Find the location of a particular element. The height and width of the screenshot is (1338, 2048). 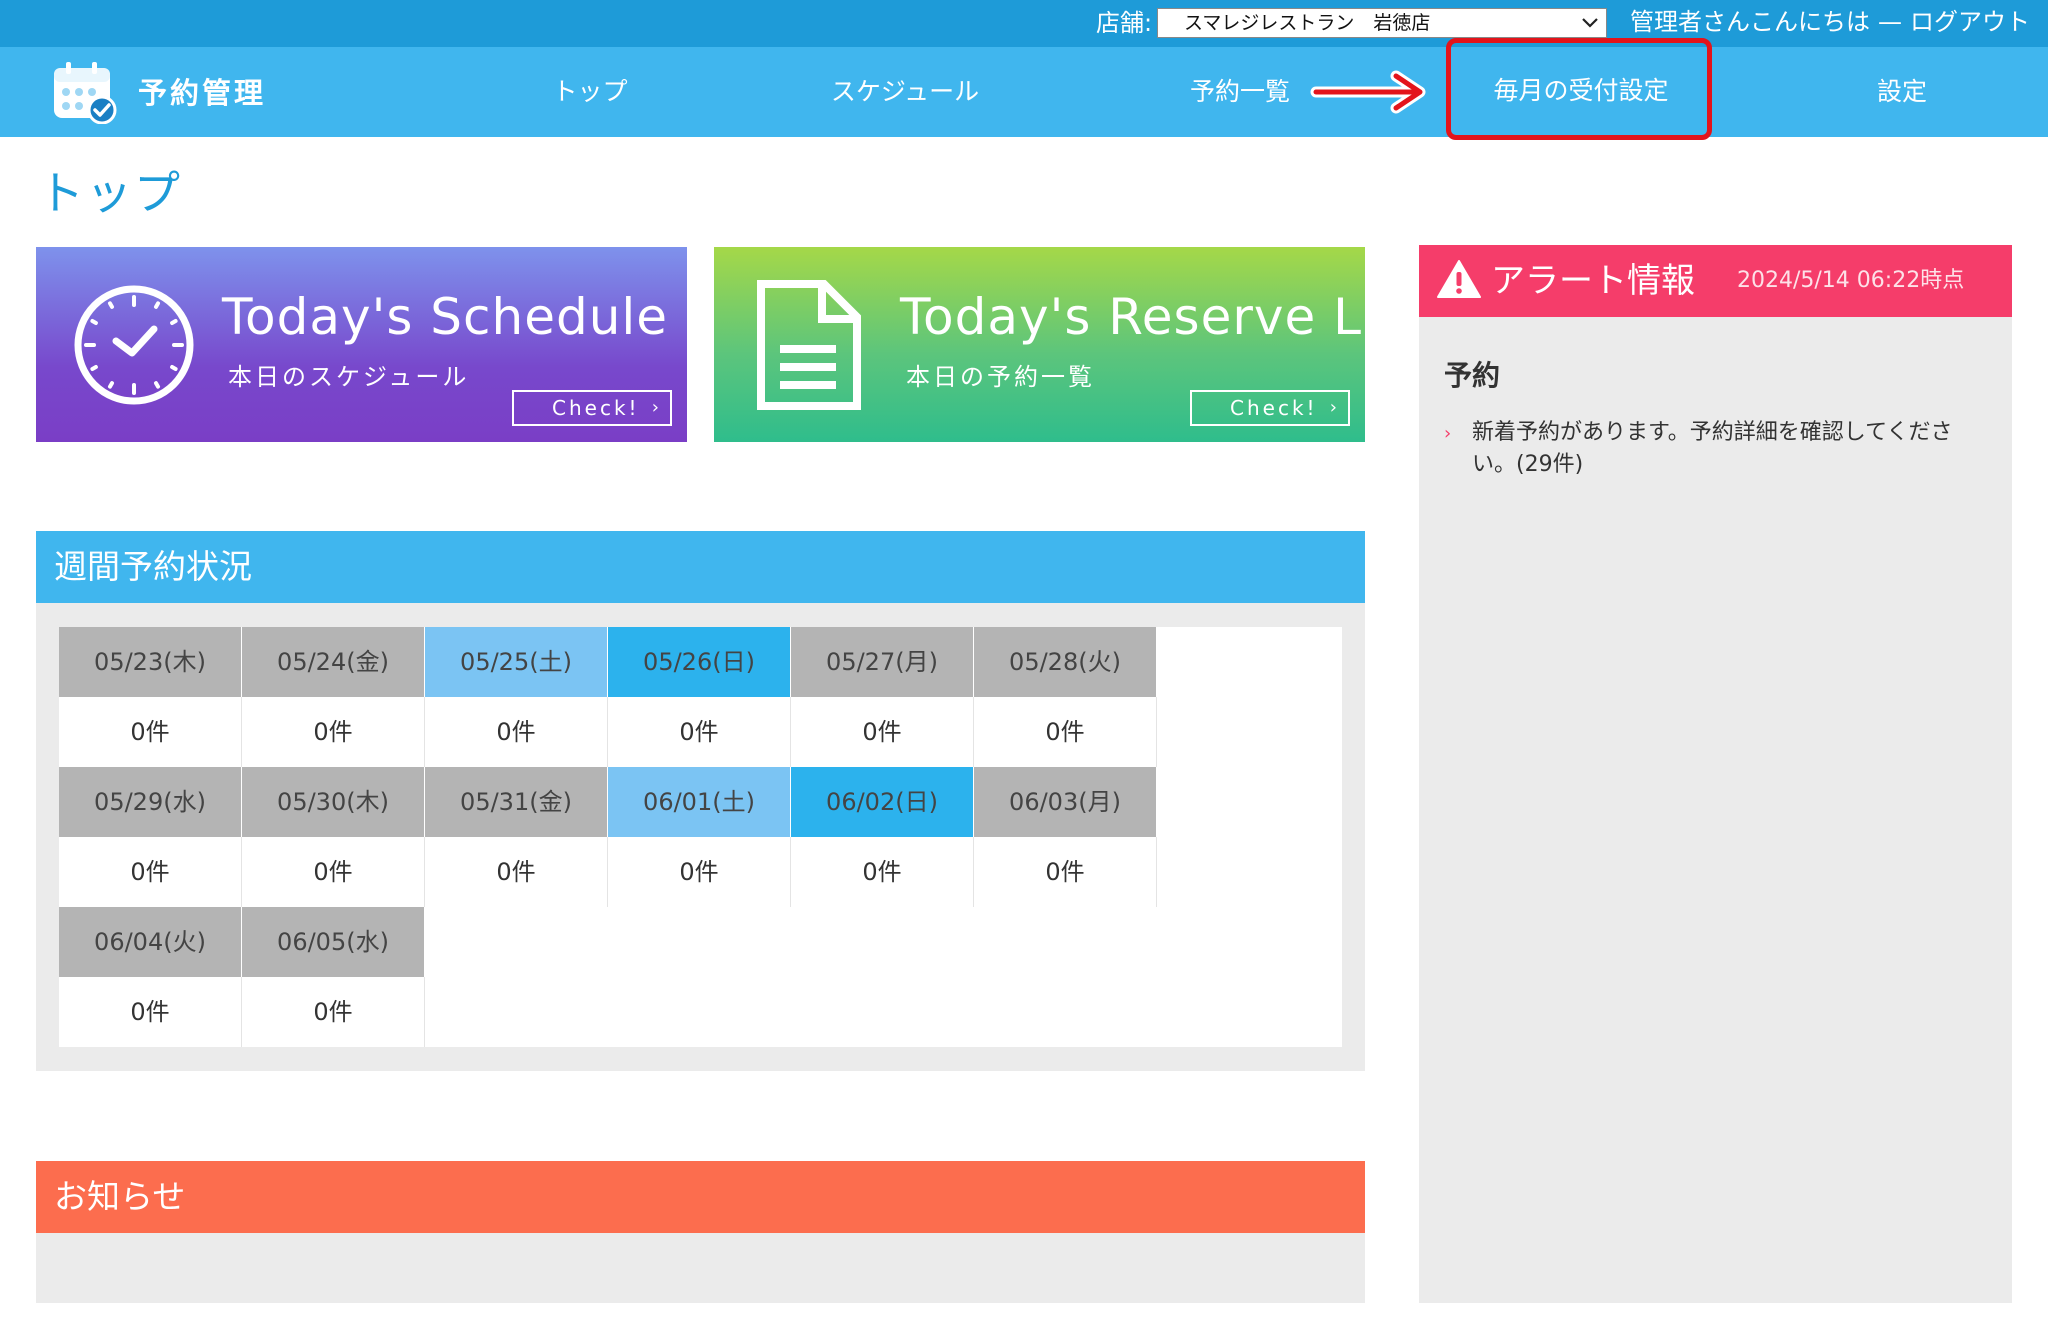

calendar-date: 05/28(火) is located at coordinates (1065, 662).